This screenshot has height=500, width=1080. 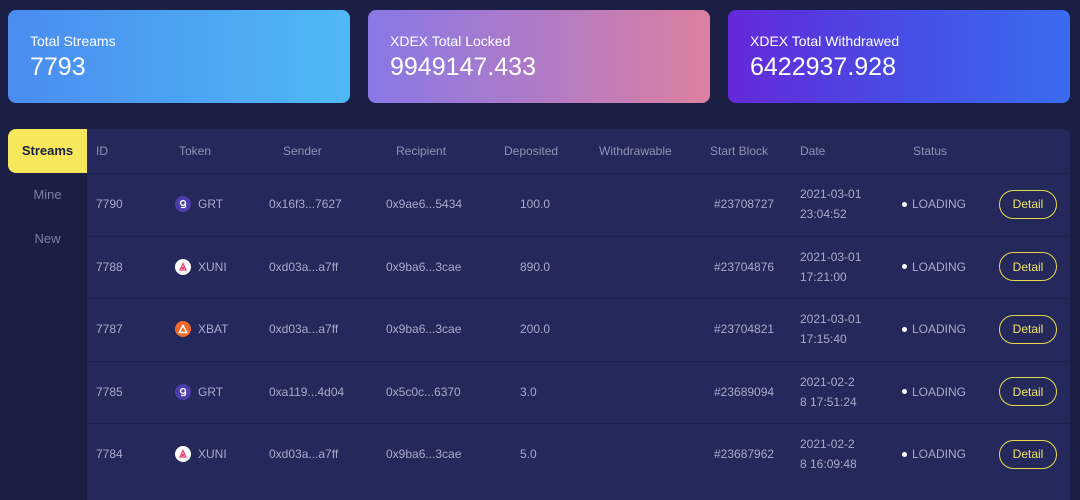 I want to click on row-deposited: 5.0, so click(x=528, y=454).